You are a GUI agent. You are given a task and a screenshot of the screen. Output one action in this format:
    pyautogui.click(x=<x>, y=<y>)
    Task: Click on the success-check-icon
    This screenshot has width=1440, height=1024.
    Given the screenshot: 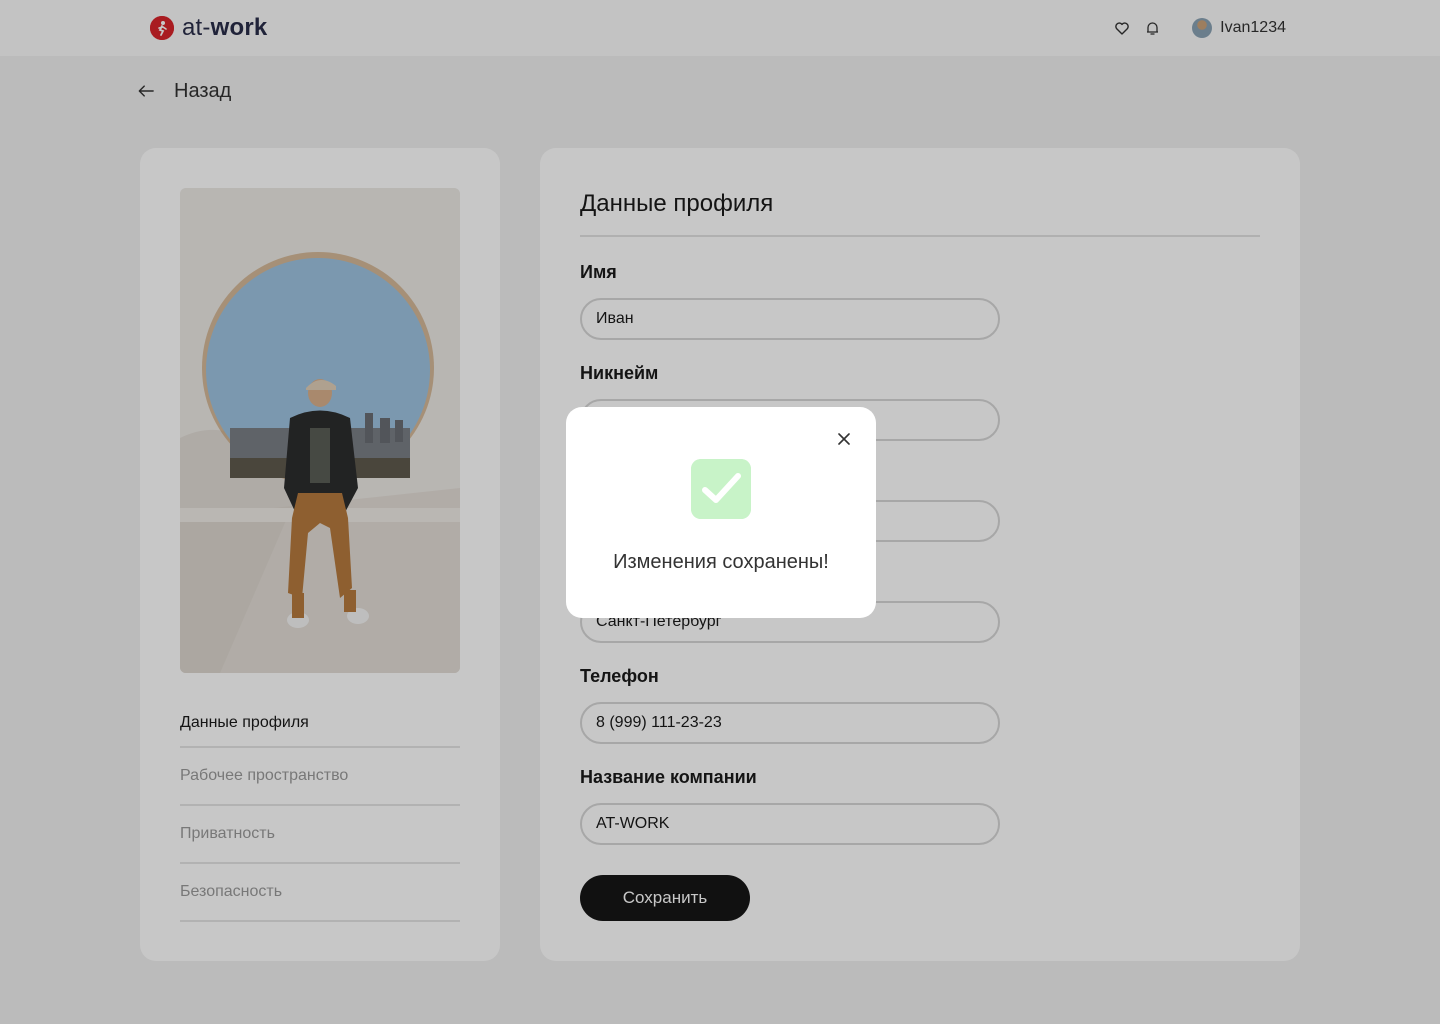 What is the action you would take?
    pyautogui.click(x=721, y=489)
    